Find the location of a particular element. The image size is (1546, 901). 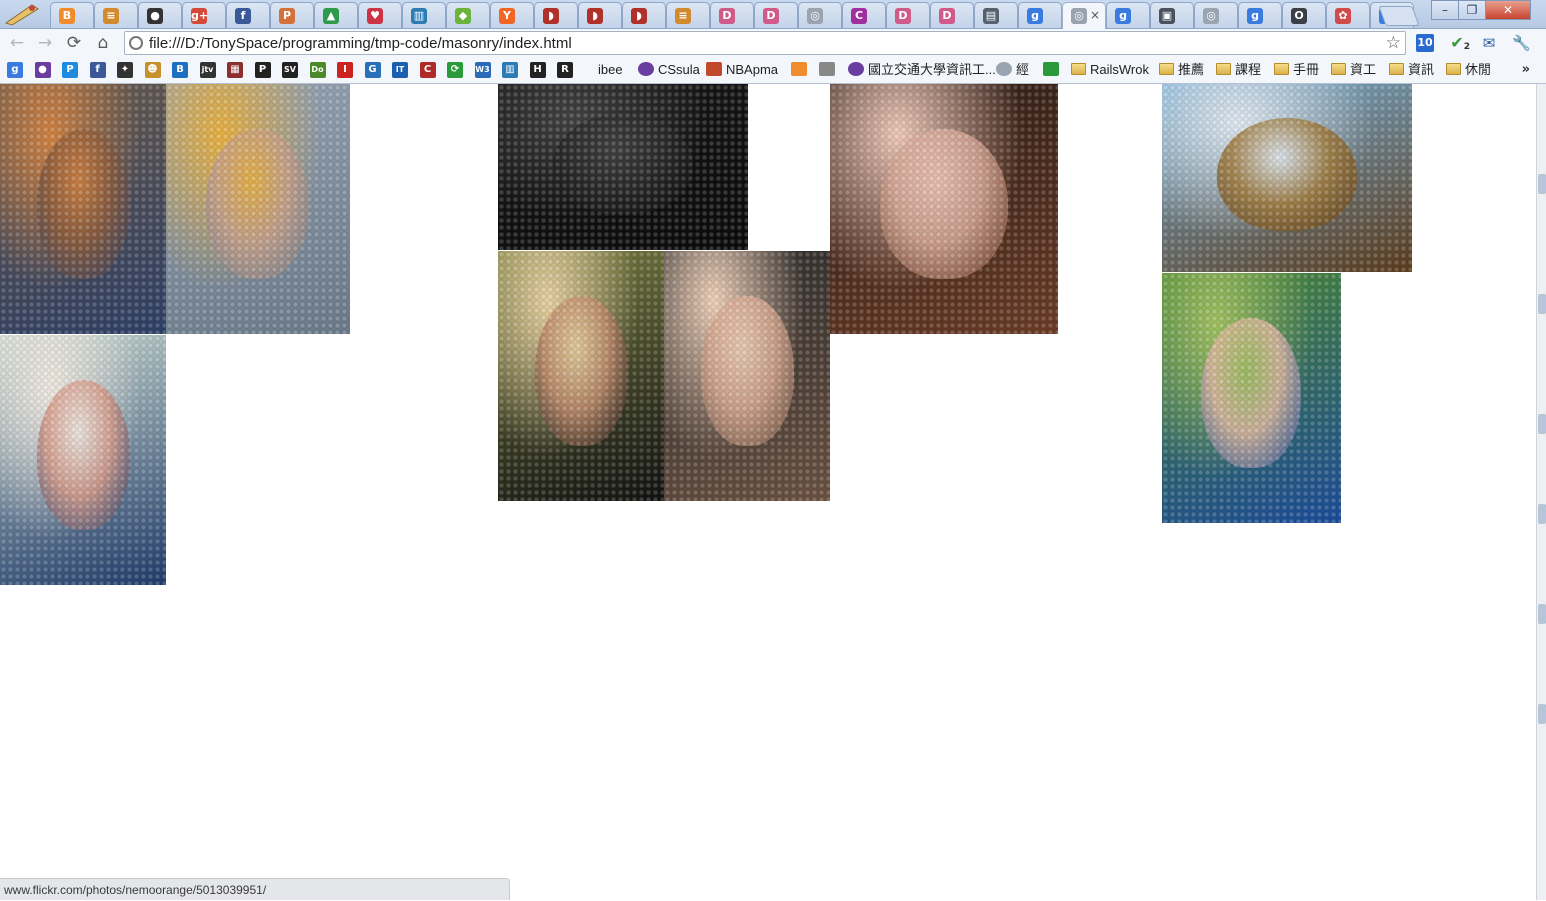

browser-tab: ▲ is located at coordinates (336, 15).